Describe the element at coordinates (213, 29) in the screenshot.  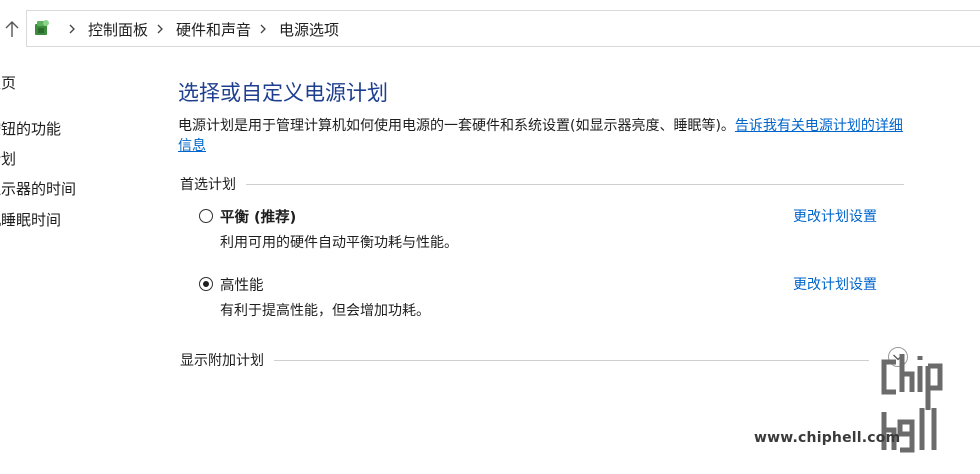
I see `breadcrumb-hardware-sound: 硬件和声音` at that location.